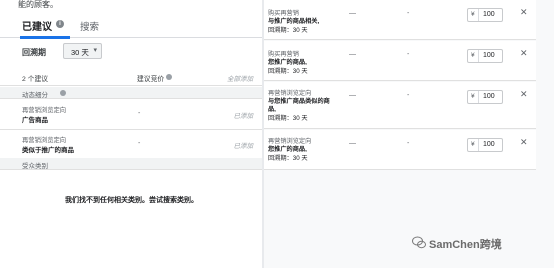  I want to click on target-card: 购买再营销 与推广的商品相关, 回溯期：30 天 — - ¥ 100 ✕, so click(400, 20).